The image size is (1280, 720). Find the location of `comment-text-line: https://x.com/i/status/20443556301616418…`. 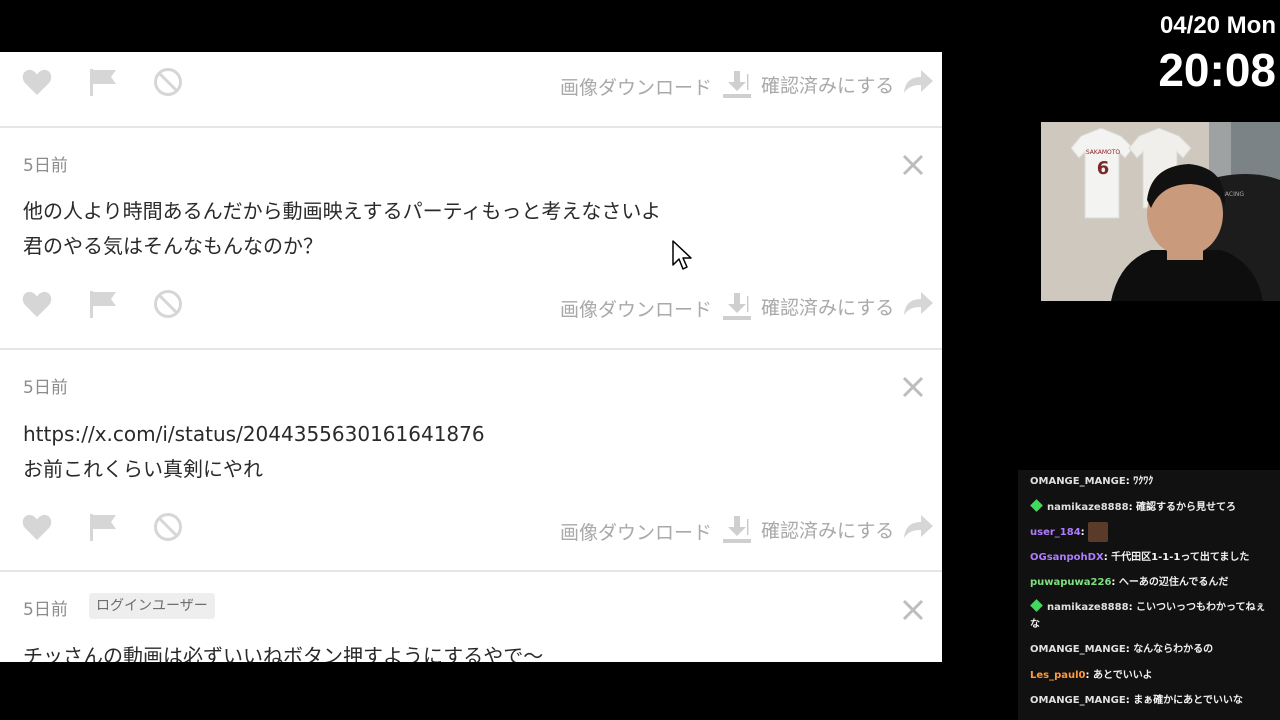

comment-text-line: https://x.com/i/status/20443556301616418… is located at coordinates (254, 434).